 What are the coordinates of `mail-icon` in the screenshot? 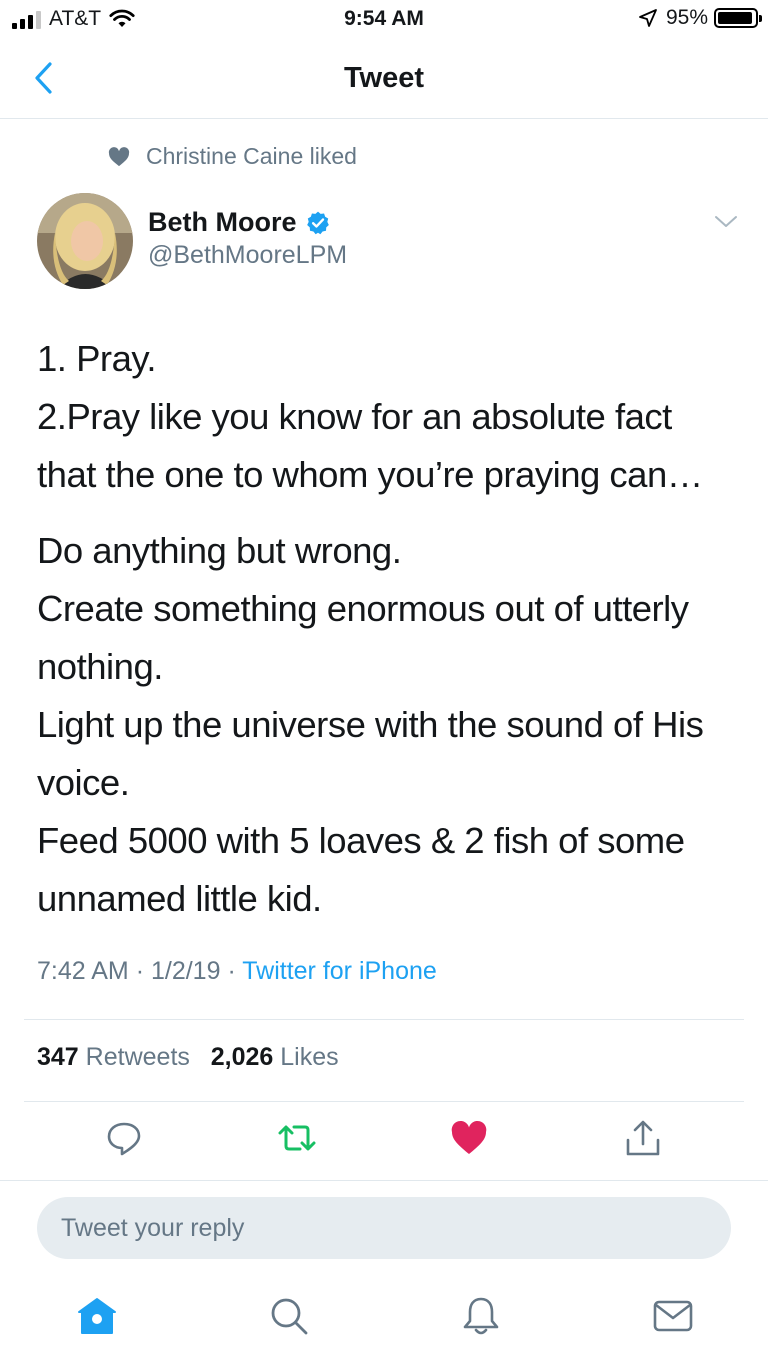 It's located at (673, 1316).